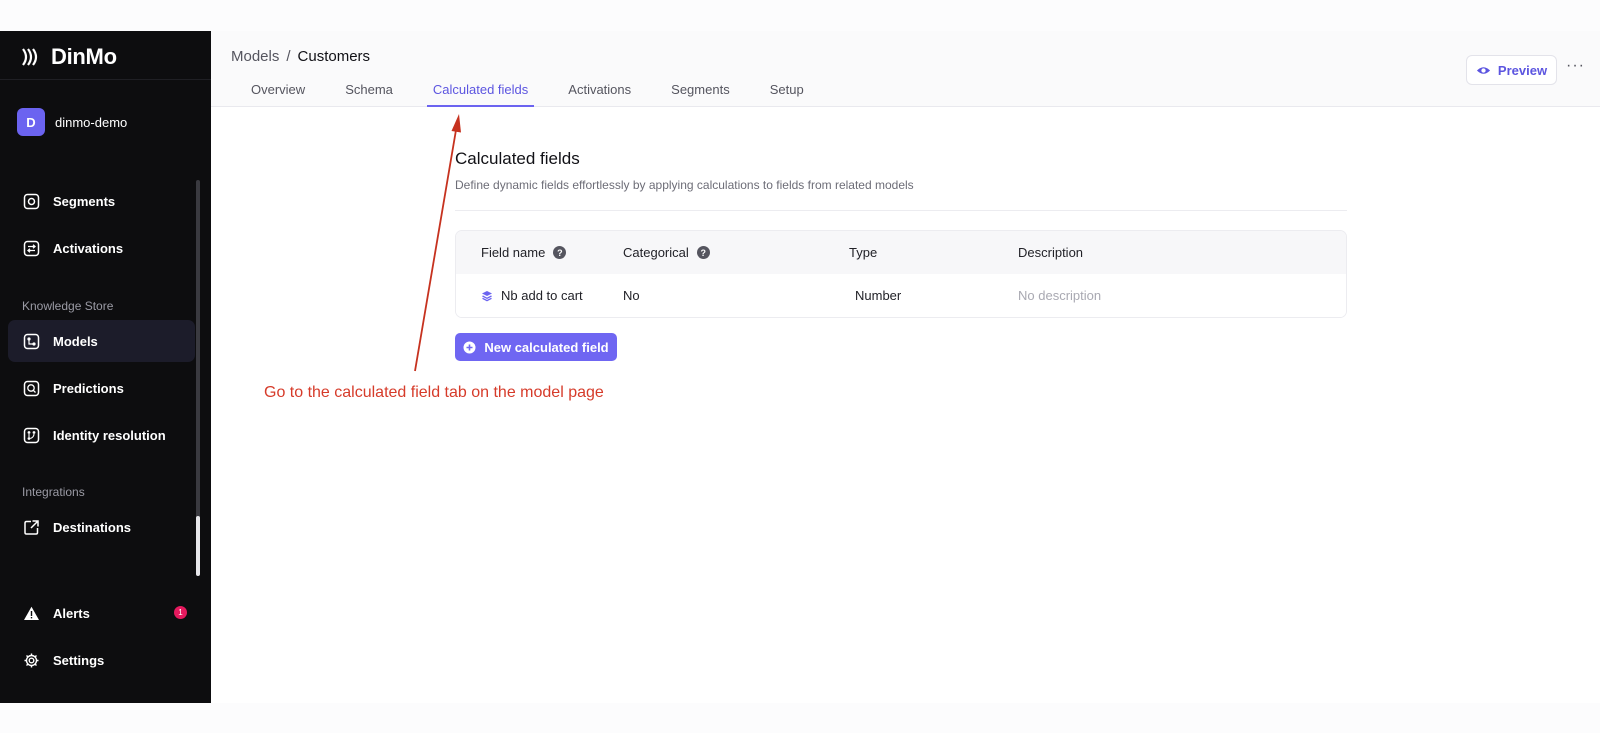 The height and width of the screenshot is (733, 1600). What do you see at coordinates (198, 376) in the screenshot?
I see `sidebar-scrollbar-track` at bounding box center [198, 376].